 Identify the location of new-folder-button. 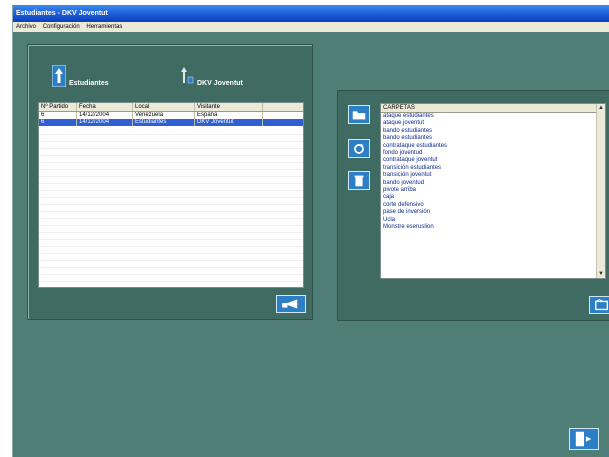
(359, 114).